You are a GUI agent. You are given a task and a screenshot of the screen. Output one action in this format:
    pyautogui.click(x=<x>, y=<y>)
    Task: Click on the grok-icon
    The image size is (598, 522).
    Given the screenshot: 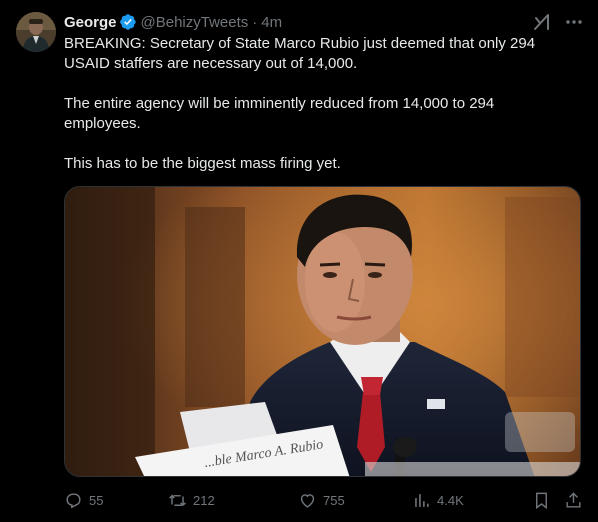 What is the action you would take?
    pyautogui.click(x=542, y=22)
    